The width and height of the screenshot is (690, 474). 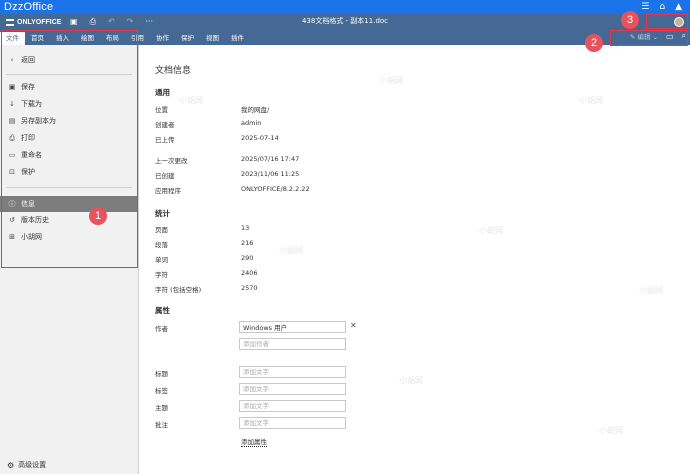 What do you see at coordinates (292, 344) in the screenshot?
I see `add-author-input` at bounding box center [292, 344].